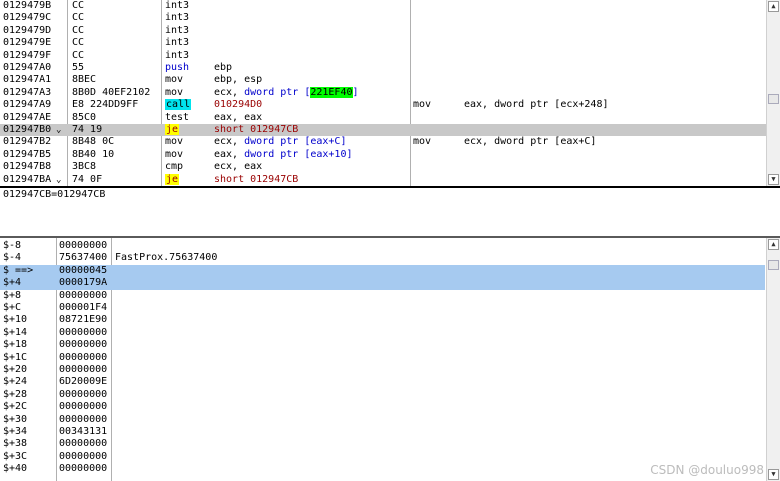 This screenshot has height=481, width=780. What do you see at coordinates (355, 92) in the screenshot?
I see `operand-bracket: ]` at bounding box center [355, 92].